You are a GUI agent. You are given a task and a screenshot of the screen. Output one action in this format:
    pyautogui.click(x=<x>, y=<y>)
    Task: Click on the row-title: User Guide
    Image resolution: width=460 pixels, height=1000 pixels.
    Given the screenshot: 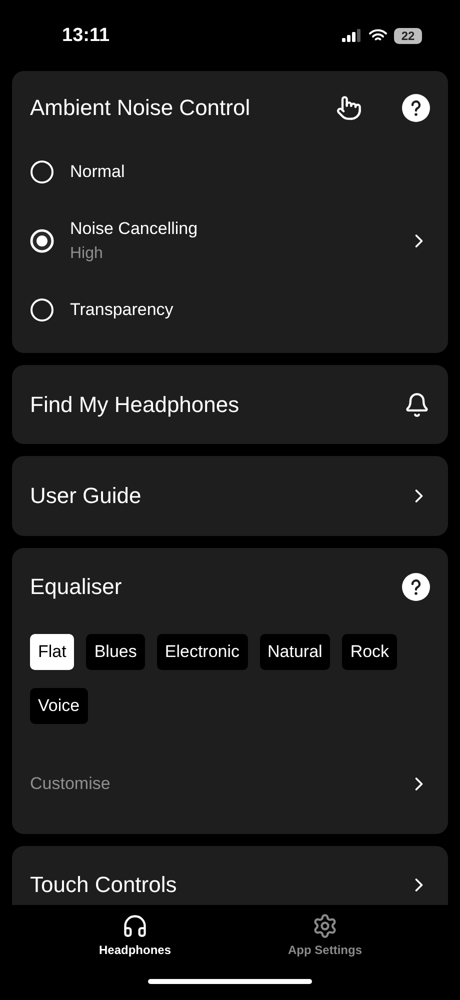 What is the action you would take?
    pyautogui.click(x=86, y=496)
    